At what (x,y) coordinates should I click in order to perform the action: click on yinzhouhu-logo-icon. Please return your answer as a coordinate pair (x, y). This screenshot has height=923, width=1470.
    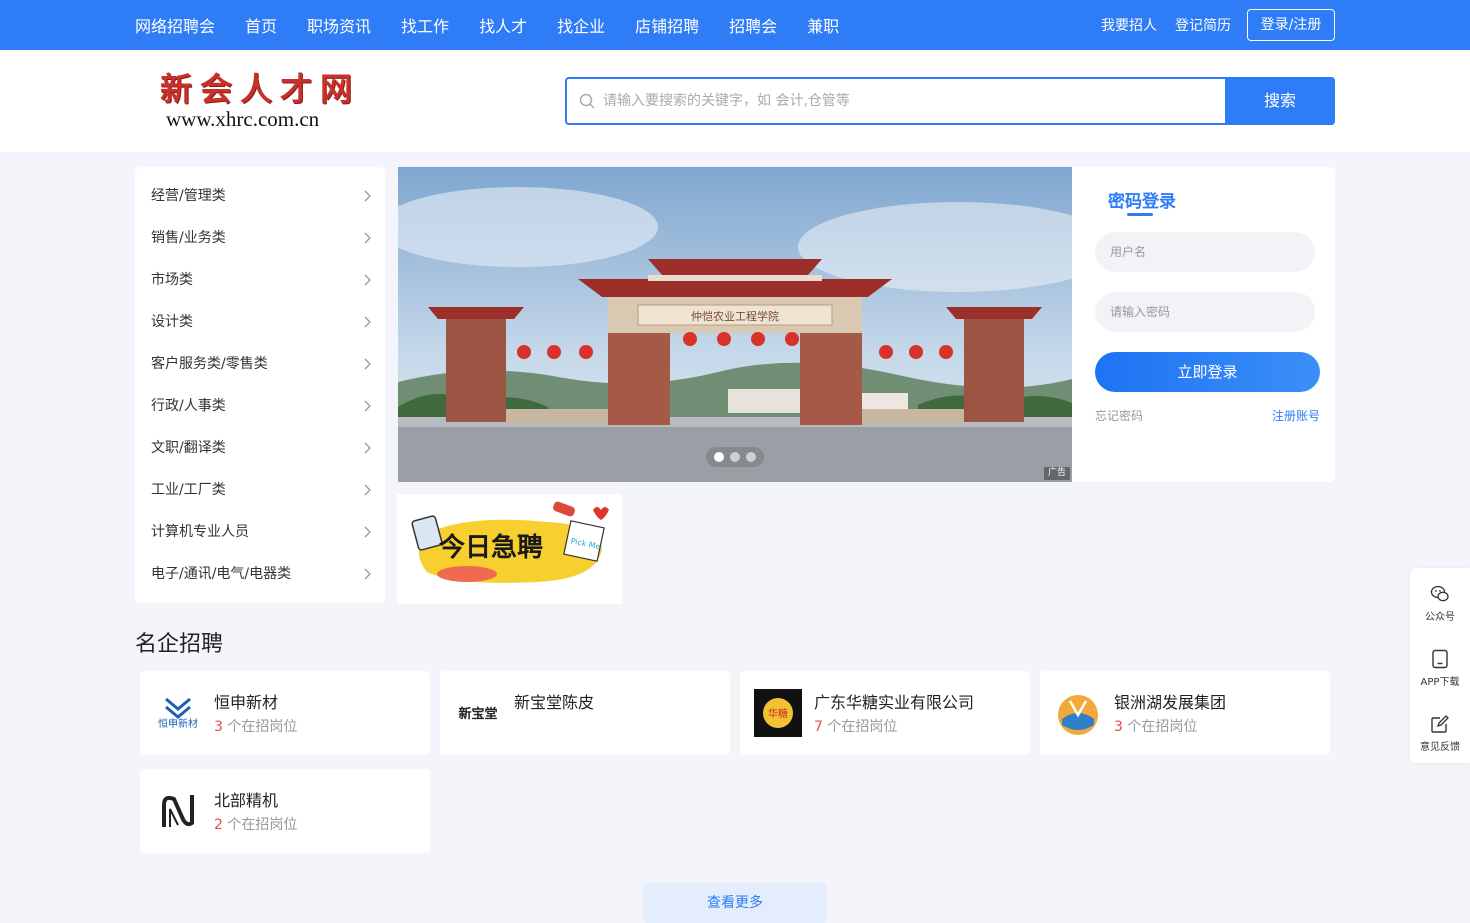
    Looking at the image, I should click on (1078, 713).